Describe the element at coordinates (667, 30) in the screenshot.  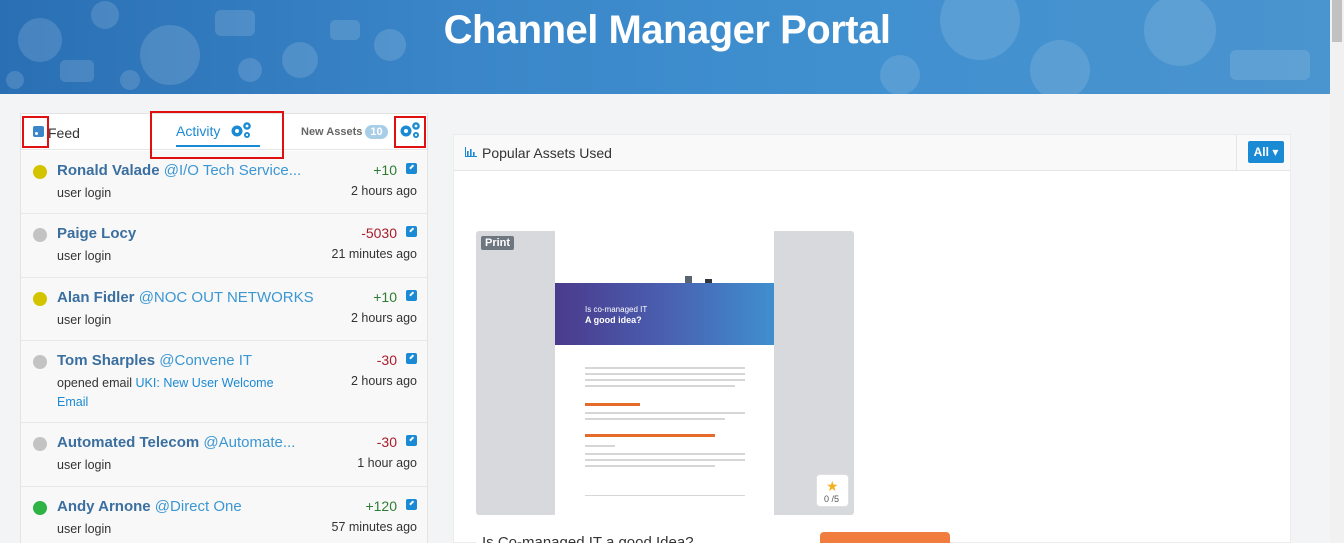
I see `page-title: Channel Manager Portal` at that location.